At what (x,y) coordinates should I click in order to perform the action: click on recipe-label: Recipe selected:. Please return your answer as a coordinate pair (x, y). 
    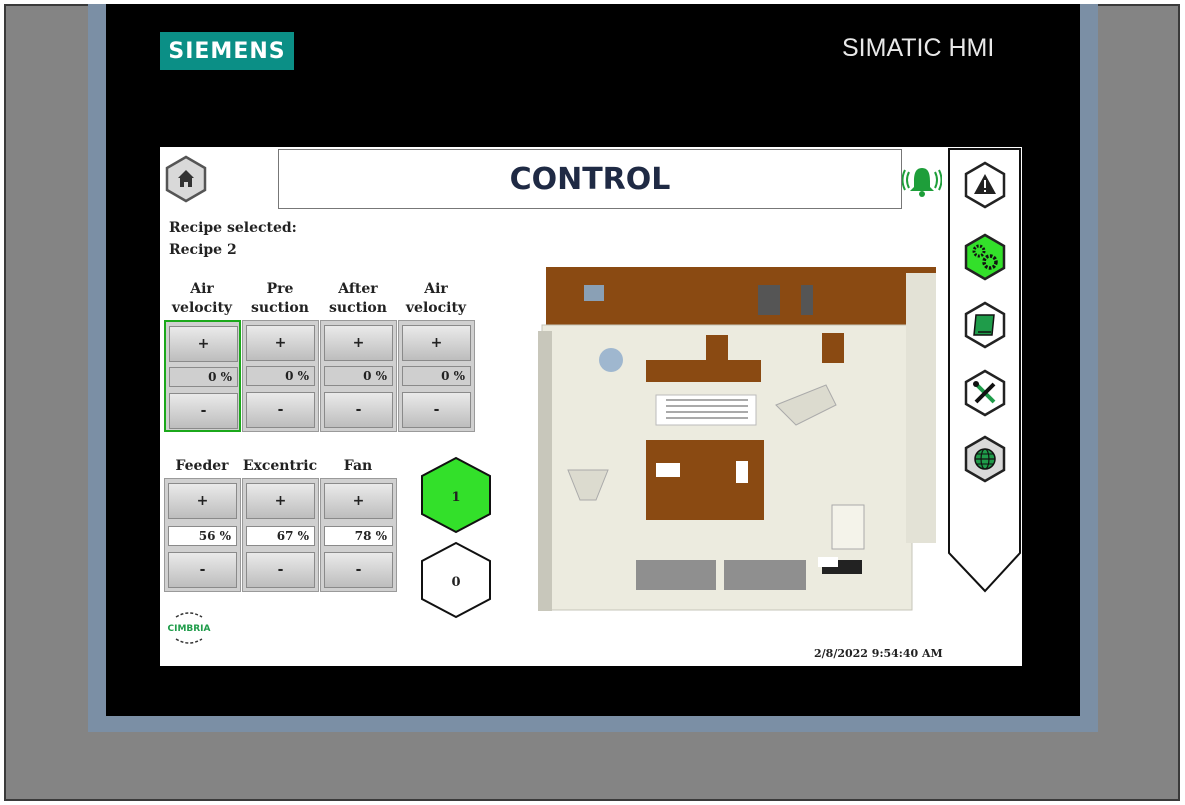
    Looking at the image, I should click on (233, 228).